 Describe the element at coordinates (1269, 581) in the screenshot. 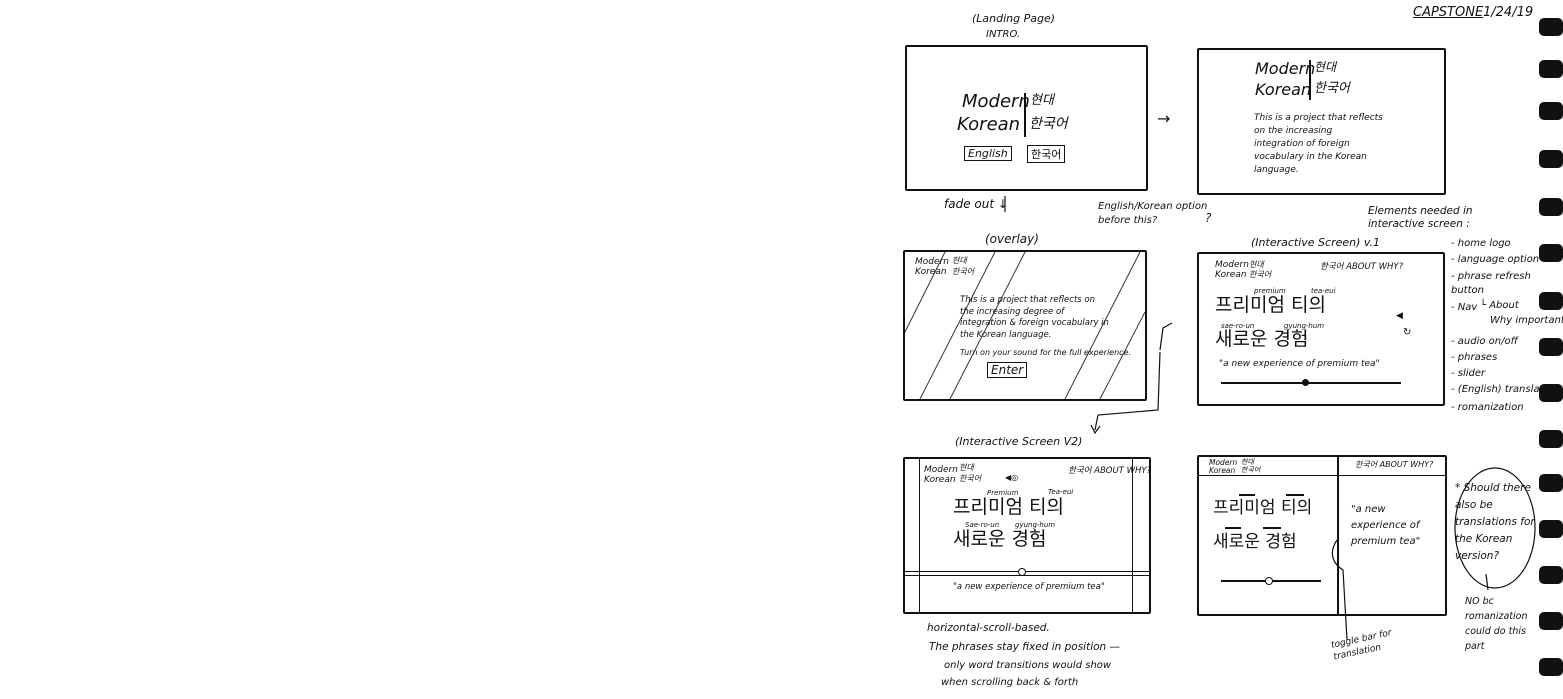

I see `v3-slider-thumb` at that location.